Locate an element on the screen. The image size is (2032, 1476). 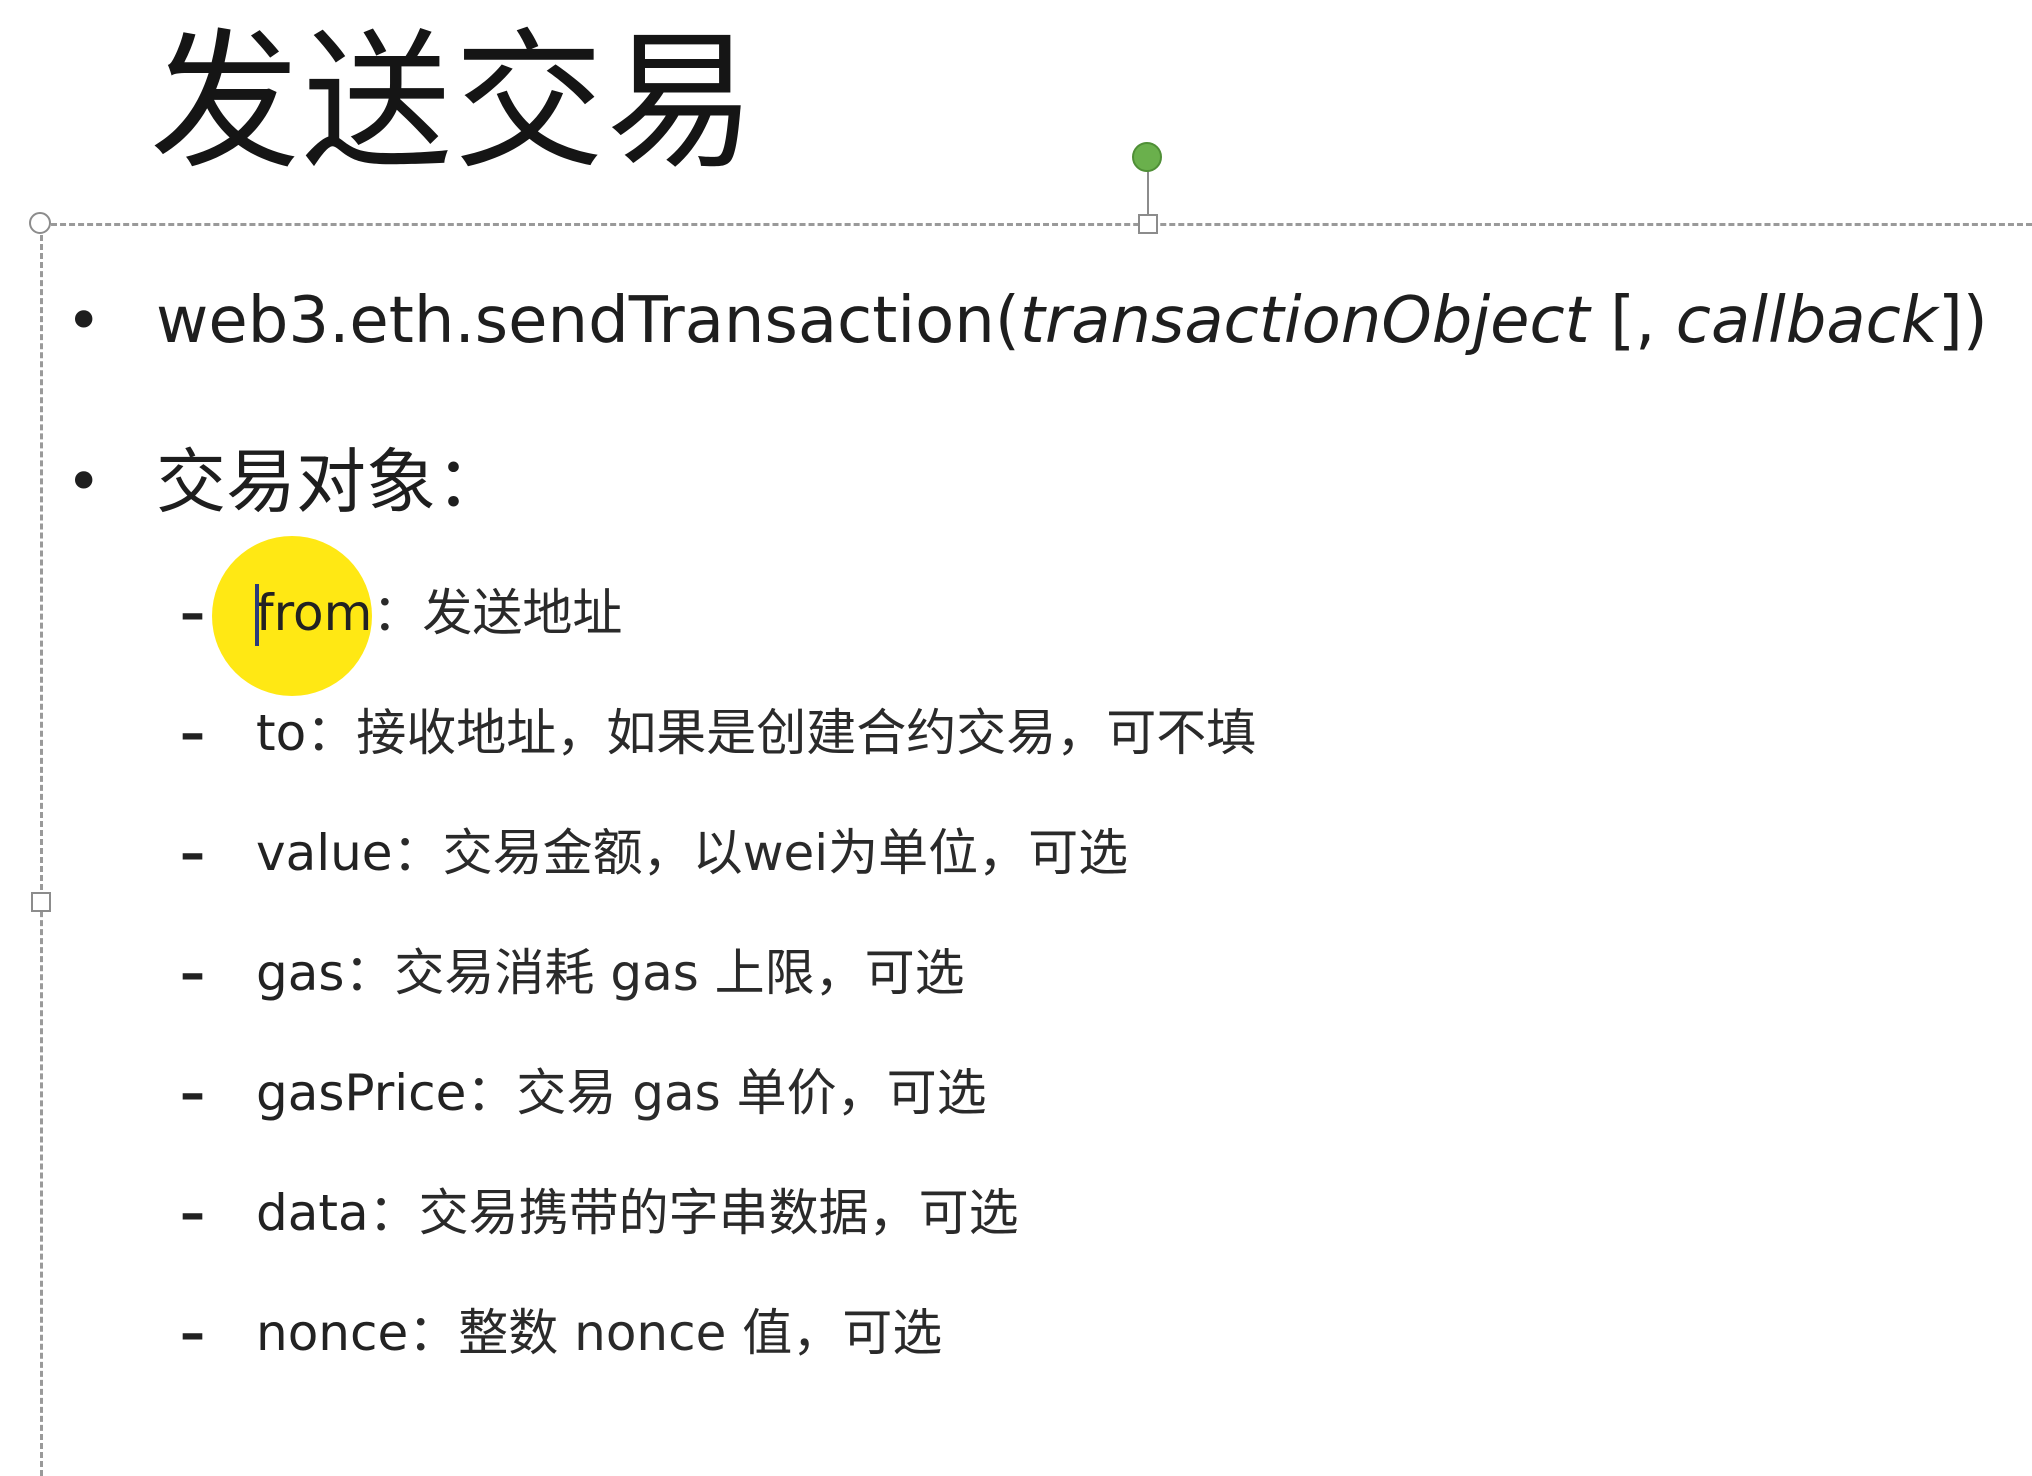
bullet-label: 交易对象： is located at coordinates (331, 482).